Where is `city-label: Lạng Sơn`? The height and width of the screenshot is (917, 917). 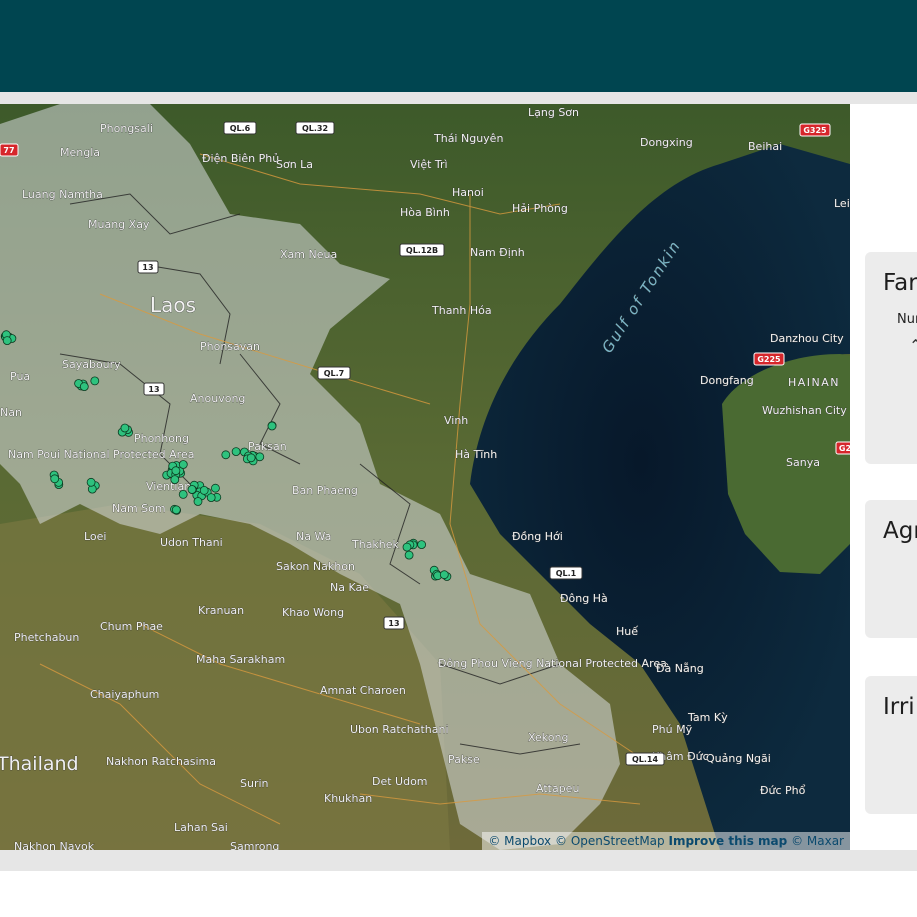 city-label: Lạng Sơn is located at coordinates (553, 112).